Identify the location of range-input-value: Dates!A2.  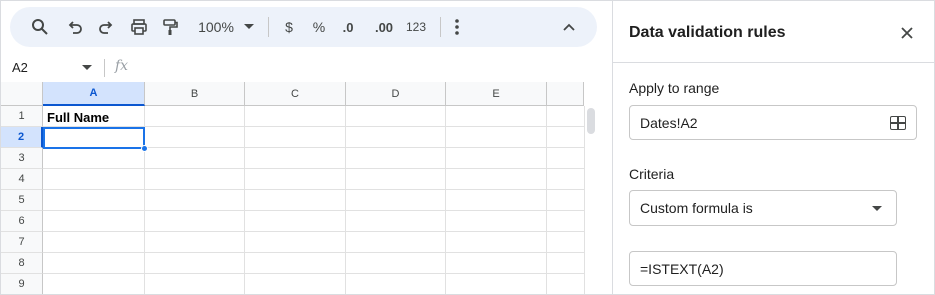
(669, 122).